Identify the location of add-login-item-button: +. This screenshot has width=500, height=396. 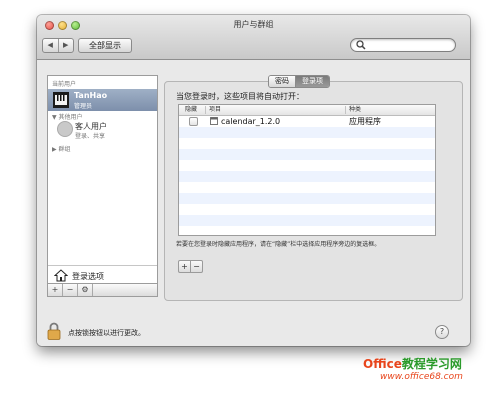
(185, 266).